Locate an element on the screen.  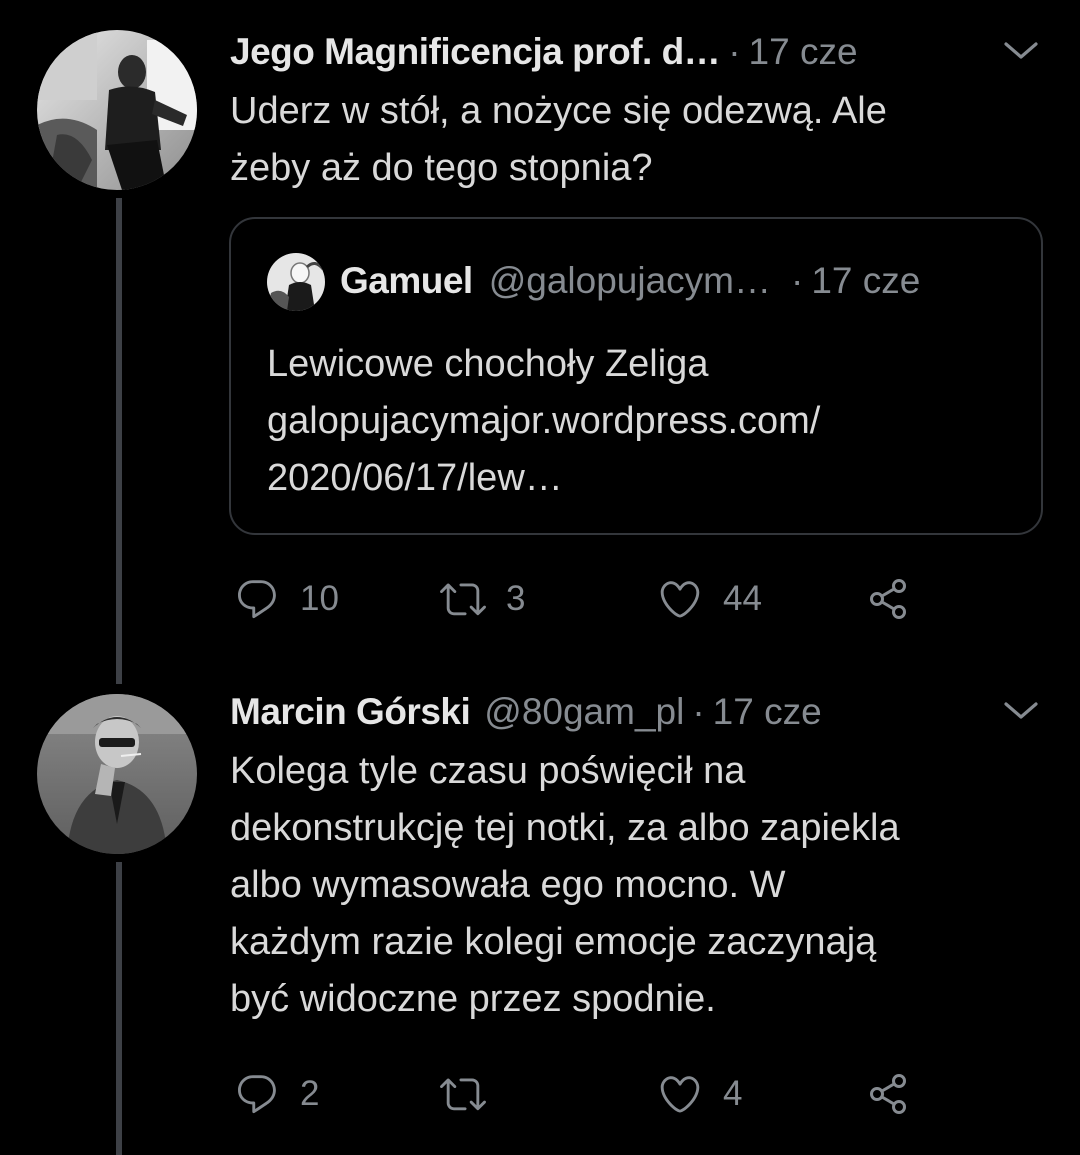
like-count: 44 is located at coordinates (742, 598).